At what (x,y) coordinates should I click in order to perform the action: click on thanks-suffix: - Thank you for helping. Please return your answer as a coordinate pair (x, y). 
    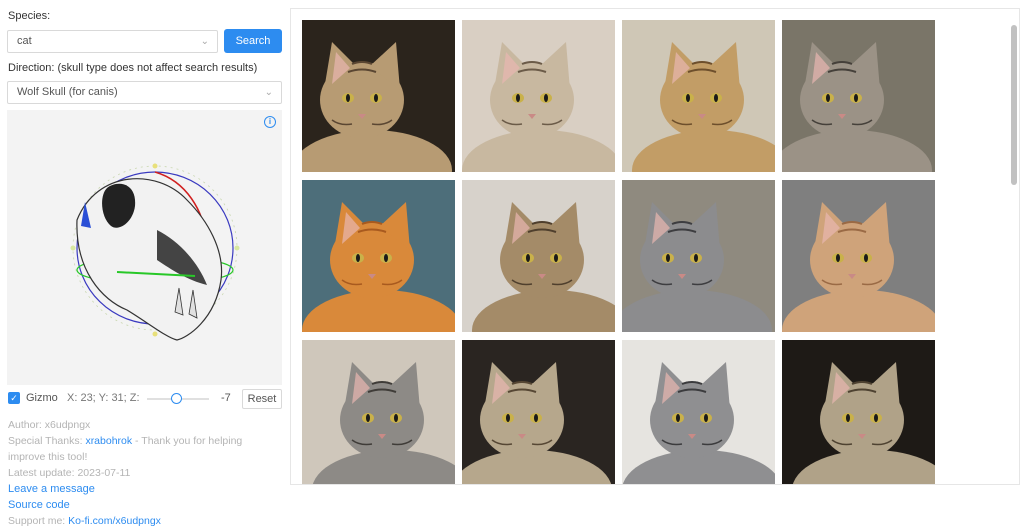
    Looking at the image, I should click on (187, 441).